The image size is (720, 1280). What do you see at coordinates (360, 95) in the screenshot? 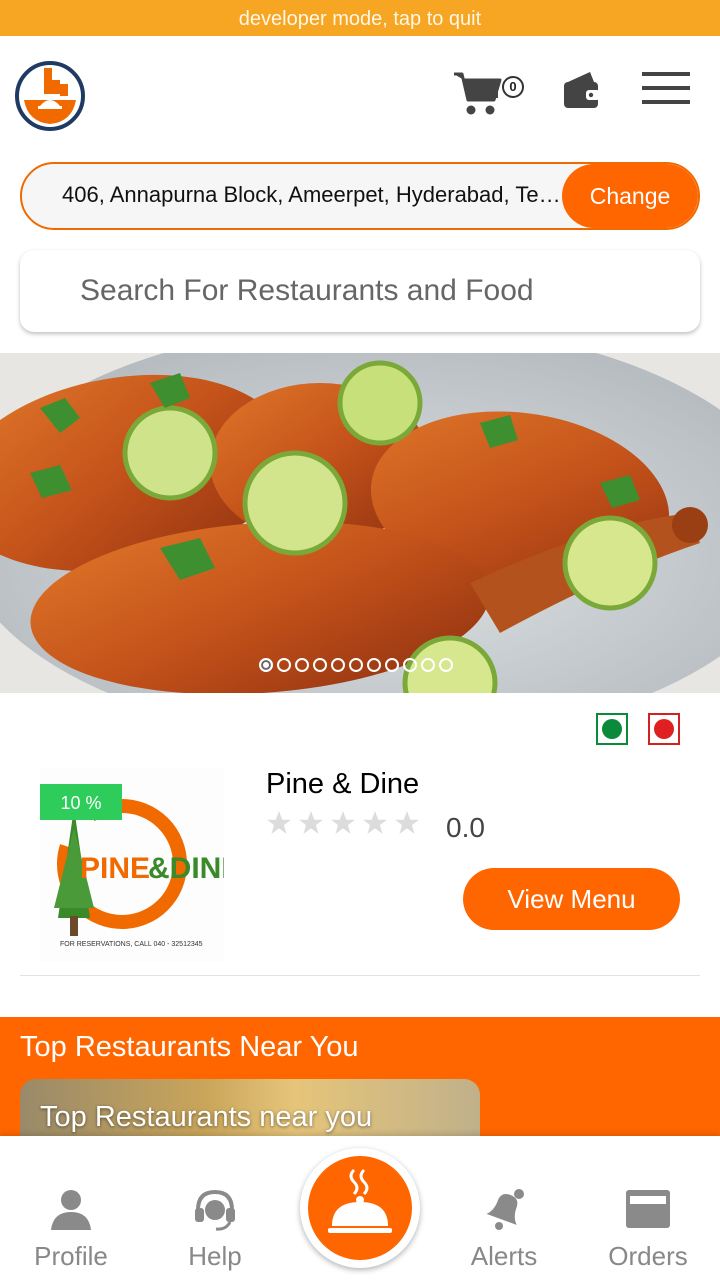
I see `app-header: 0` at bounding box center [360, 95].